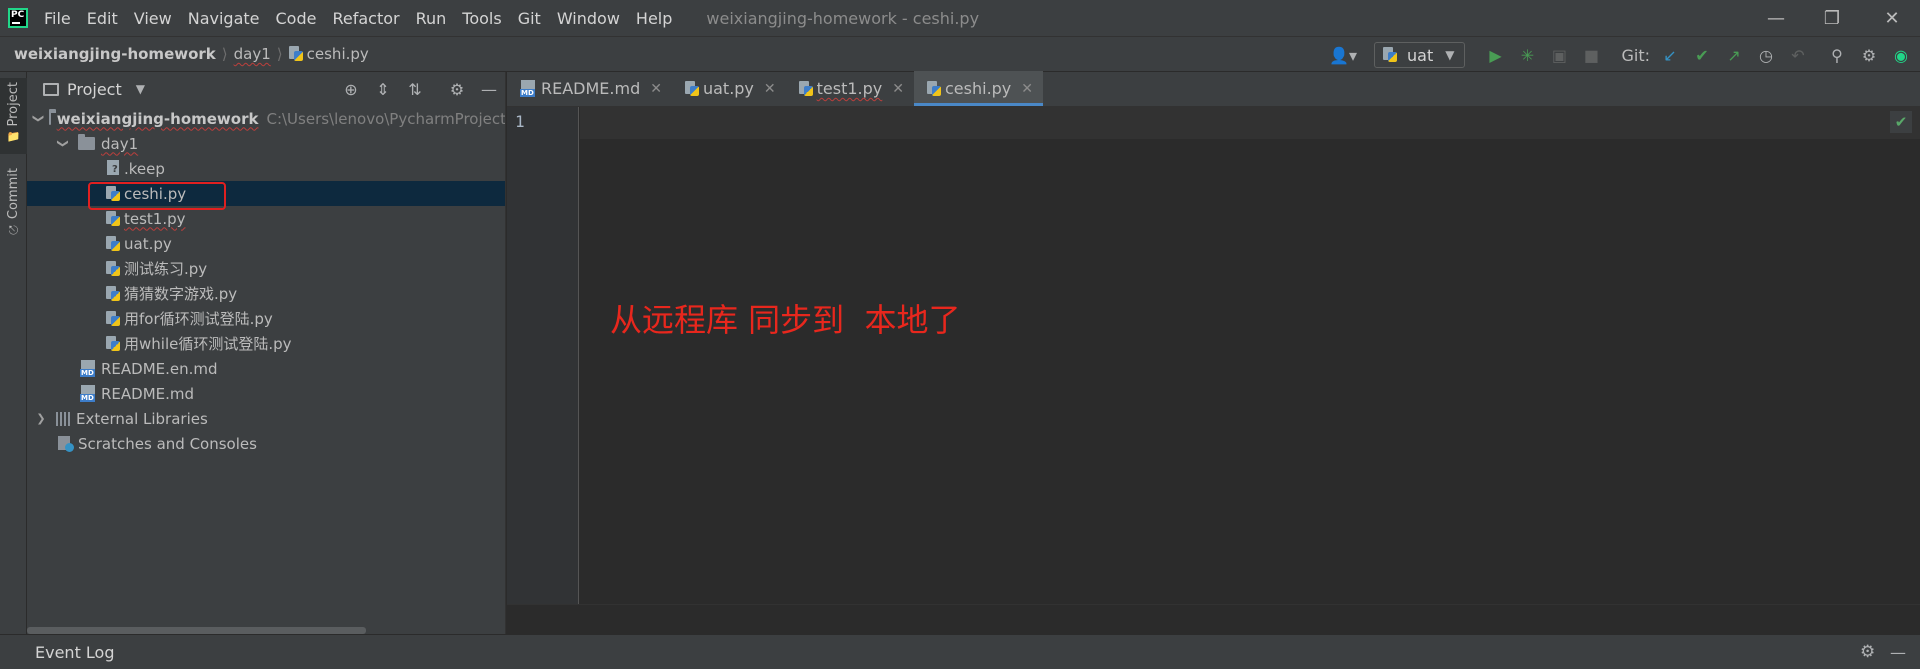 Image resolution: width=1920 pixels, height=669 pixels. Describe the element at coordinates (1766, 55) in the screenshot. I see `git-history-icon: ◷` at that location.